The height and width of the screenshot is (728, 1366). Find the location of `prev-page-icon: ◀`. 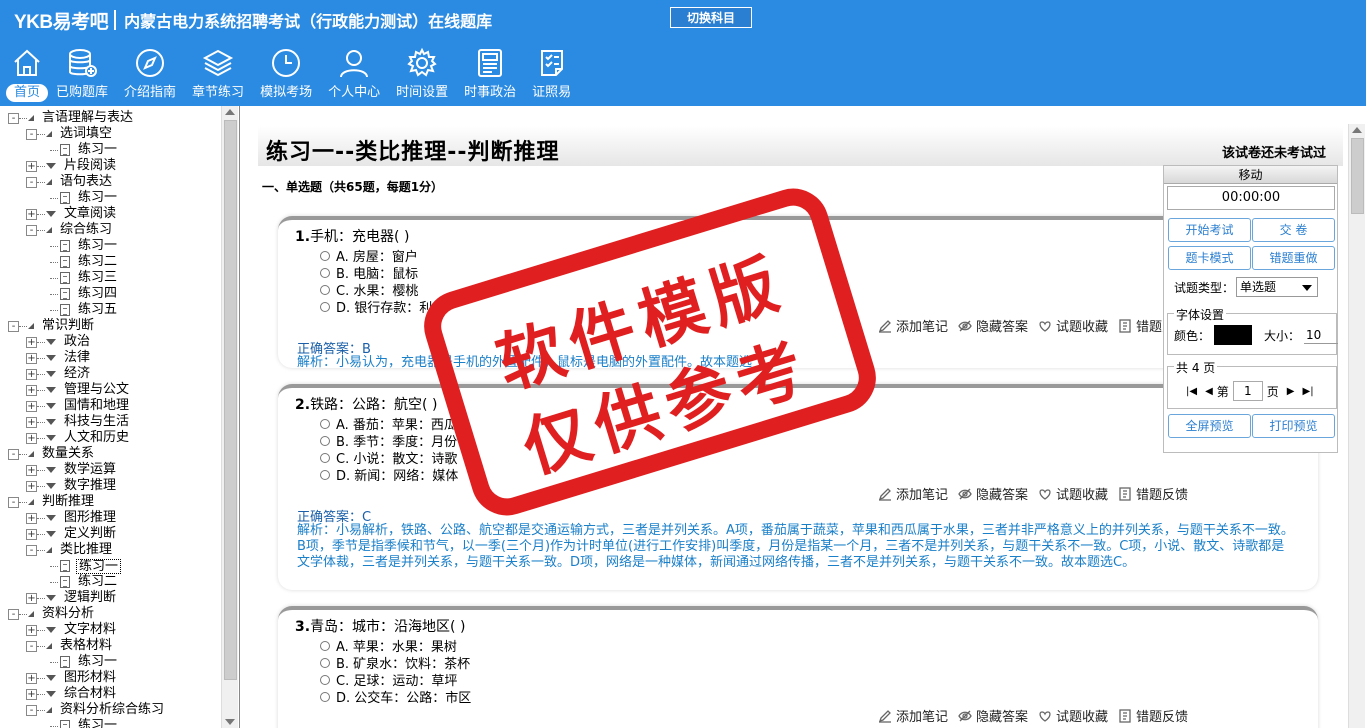

prev-page-icon: ◀ is located at coordinates (1209, 391).